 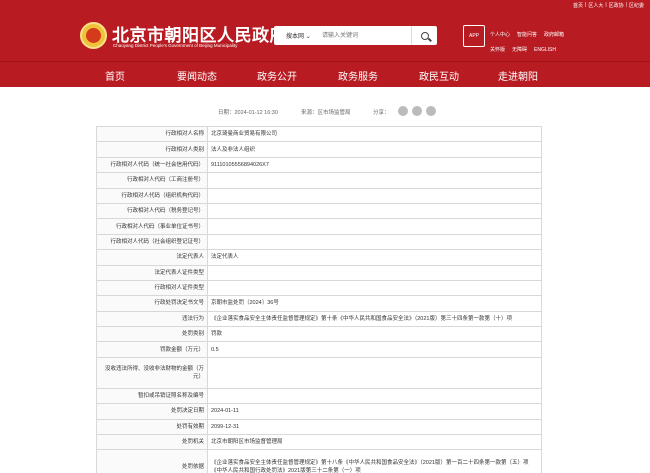 I want to click on nav-item: 首页, so click(x=115, y=75).